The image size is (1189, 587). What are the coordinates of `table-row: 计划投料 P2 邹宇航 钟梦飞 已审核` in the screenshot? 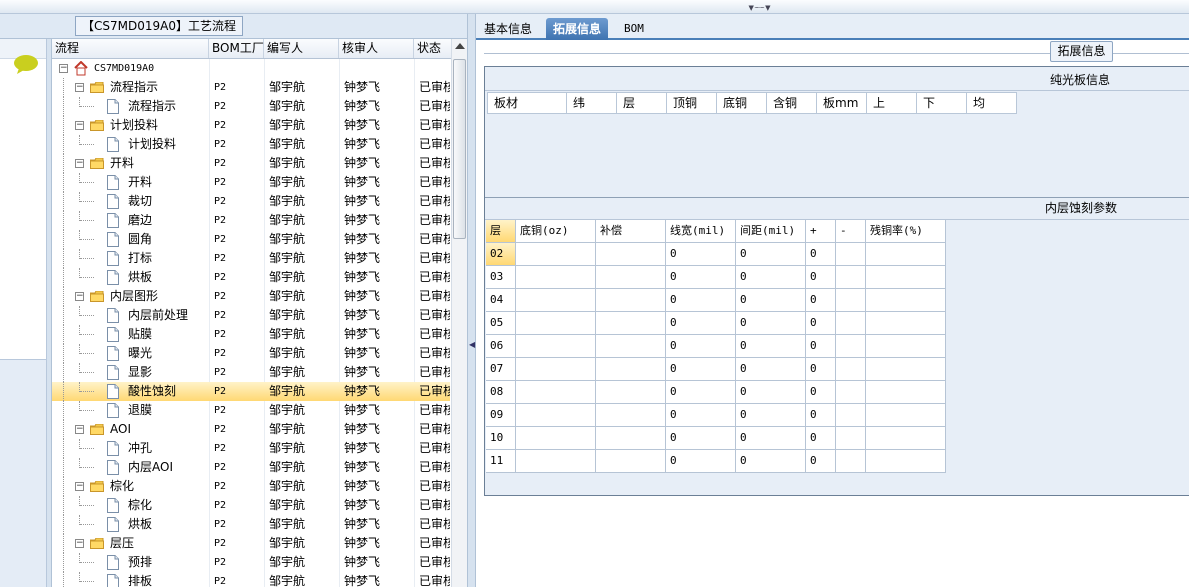 It's located at (251, 144).